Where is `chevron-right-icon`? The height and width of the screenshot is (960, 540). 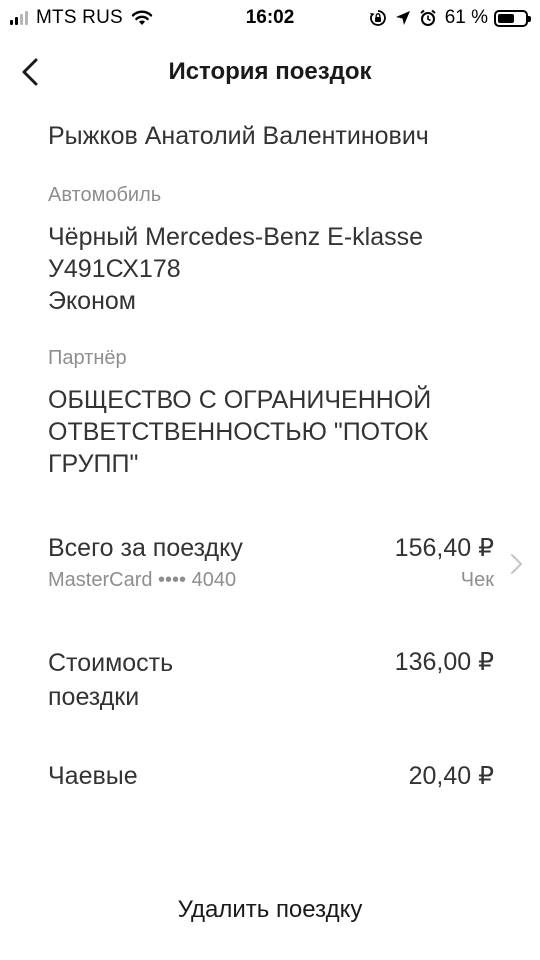
chevron-right-icon is located at coordinates (516, 564).